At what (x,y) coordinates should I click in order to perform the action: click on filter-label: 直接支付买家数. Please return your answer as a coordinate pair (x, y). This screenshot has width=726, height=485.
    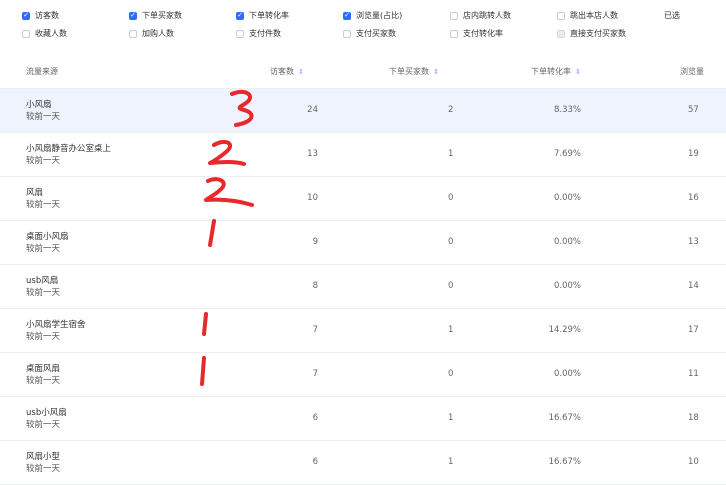
    Looking at the image, I should click on (598, 33).